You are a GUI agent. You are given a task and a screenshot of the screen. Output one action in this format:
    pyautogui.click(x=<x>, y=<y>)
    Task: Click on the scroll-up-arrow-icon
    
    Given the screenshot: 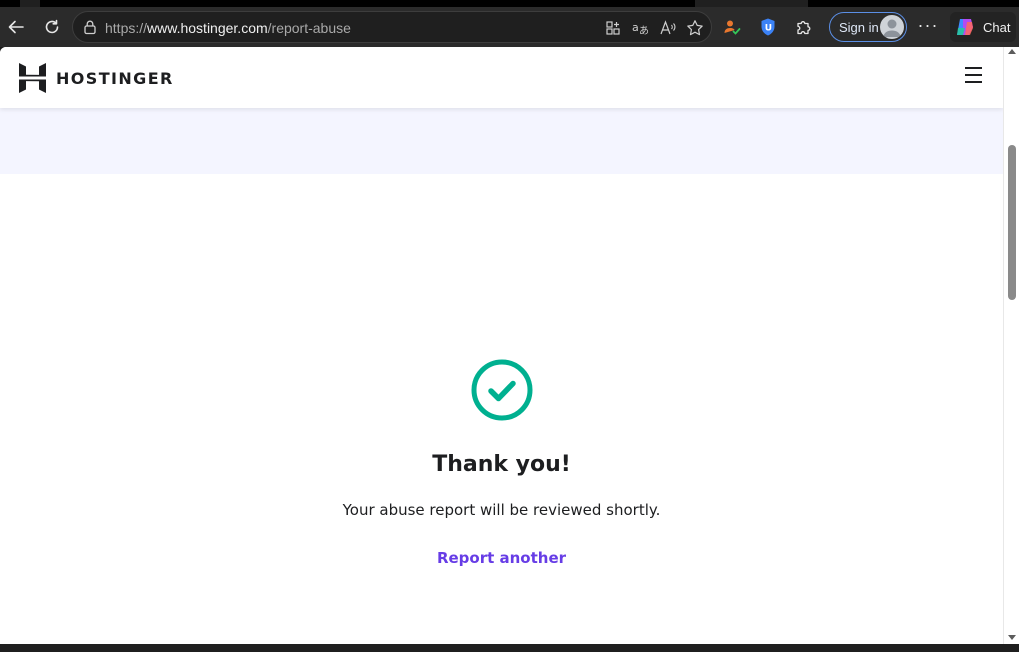 What is the action you would take?
    pyautogui.click(x=1012, y=51)
    